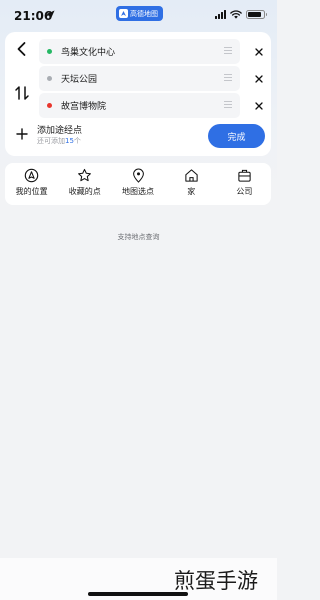 The height and width of the screenshot is (600, 320). Describe the element at coordinates (31, 191) in the screenshot. I see `shortcut-label: 我的位置` at that location.